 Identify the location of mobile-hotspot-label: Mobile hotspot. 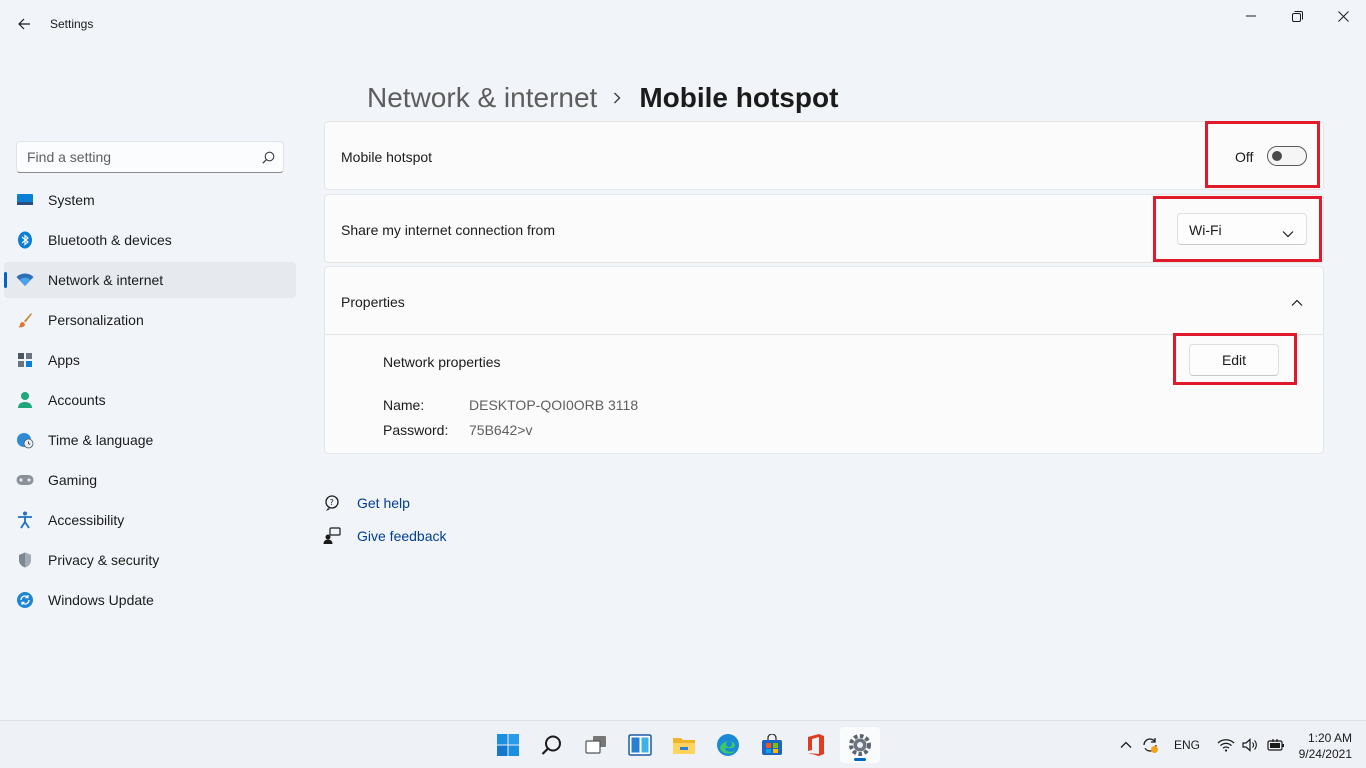
(387, 157).